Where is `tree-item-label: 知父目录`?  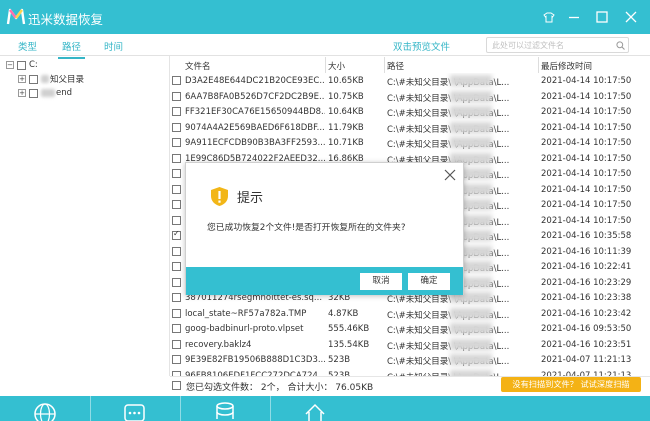
tree-item-label: 知父目录 is located at coordinates (67, 80).